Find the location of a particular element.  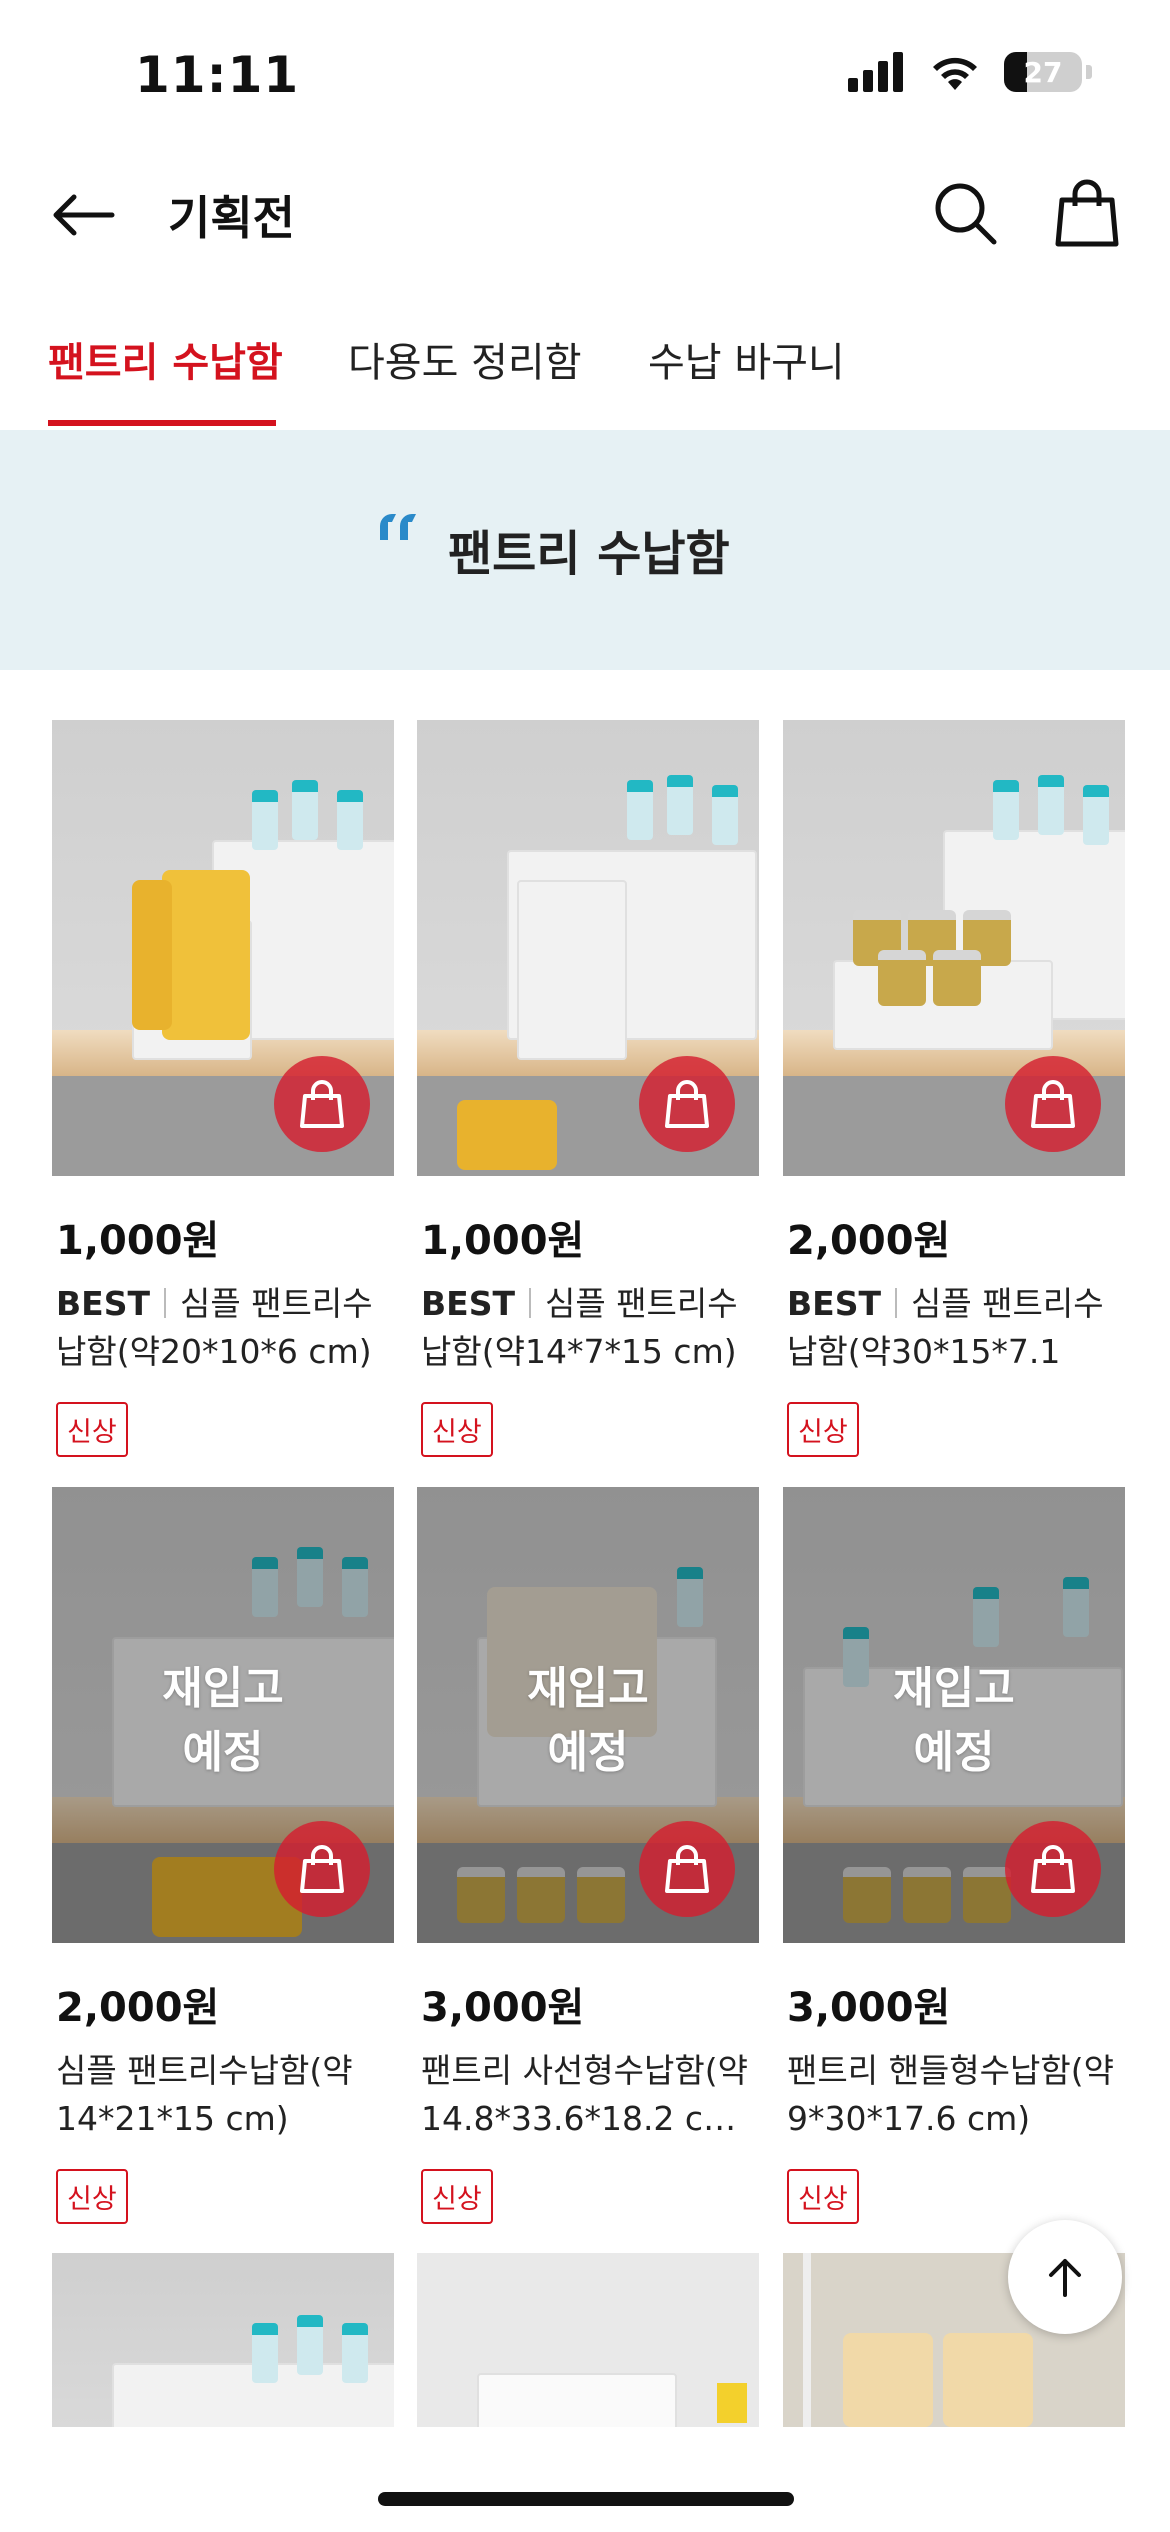

quote-icon is located at coordinates (398, 527).